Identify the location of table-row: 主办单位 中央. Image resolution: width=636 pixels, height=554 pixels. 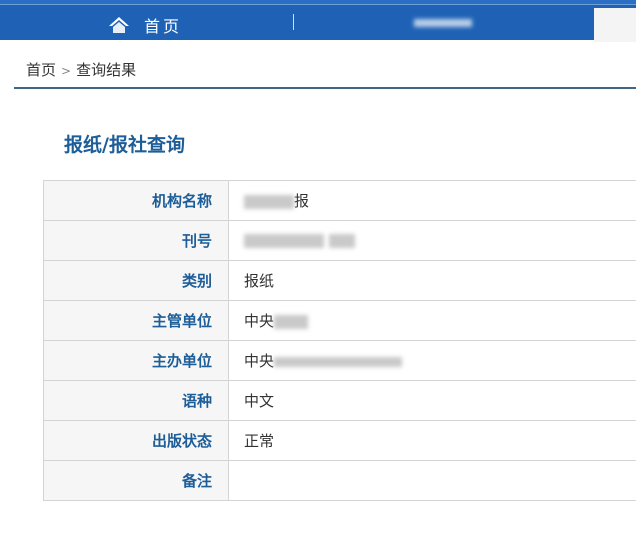
(339, 360).